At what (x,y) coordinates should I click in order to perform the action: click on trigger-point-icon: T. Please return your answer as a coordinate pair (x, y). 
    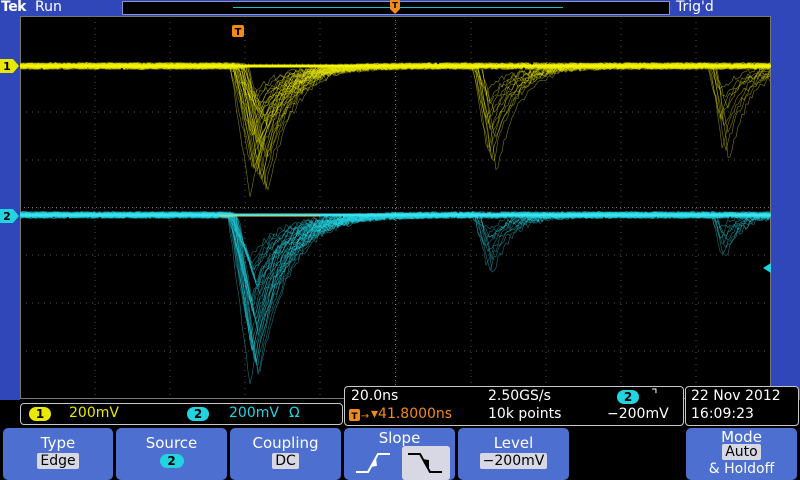
    Looking at the image, I should click on (238, 31).